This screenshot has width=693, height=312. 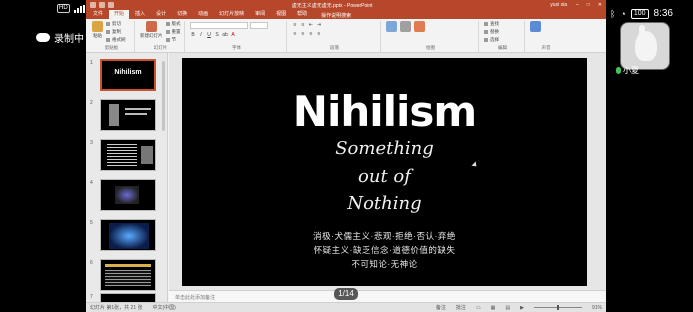 What do you see at coordinates (161, 14) in the screenshot?
I see `tab-design: 设计` at bounding box center [161, 14].